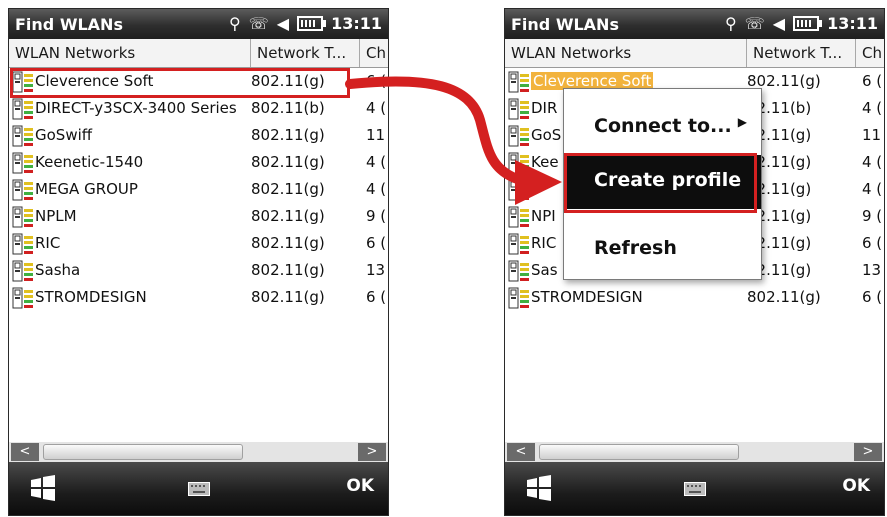  I want to click on network-row: RIC 802.11(g) 6 (, so click(198, 243).